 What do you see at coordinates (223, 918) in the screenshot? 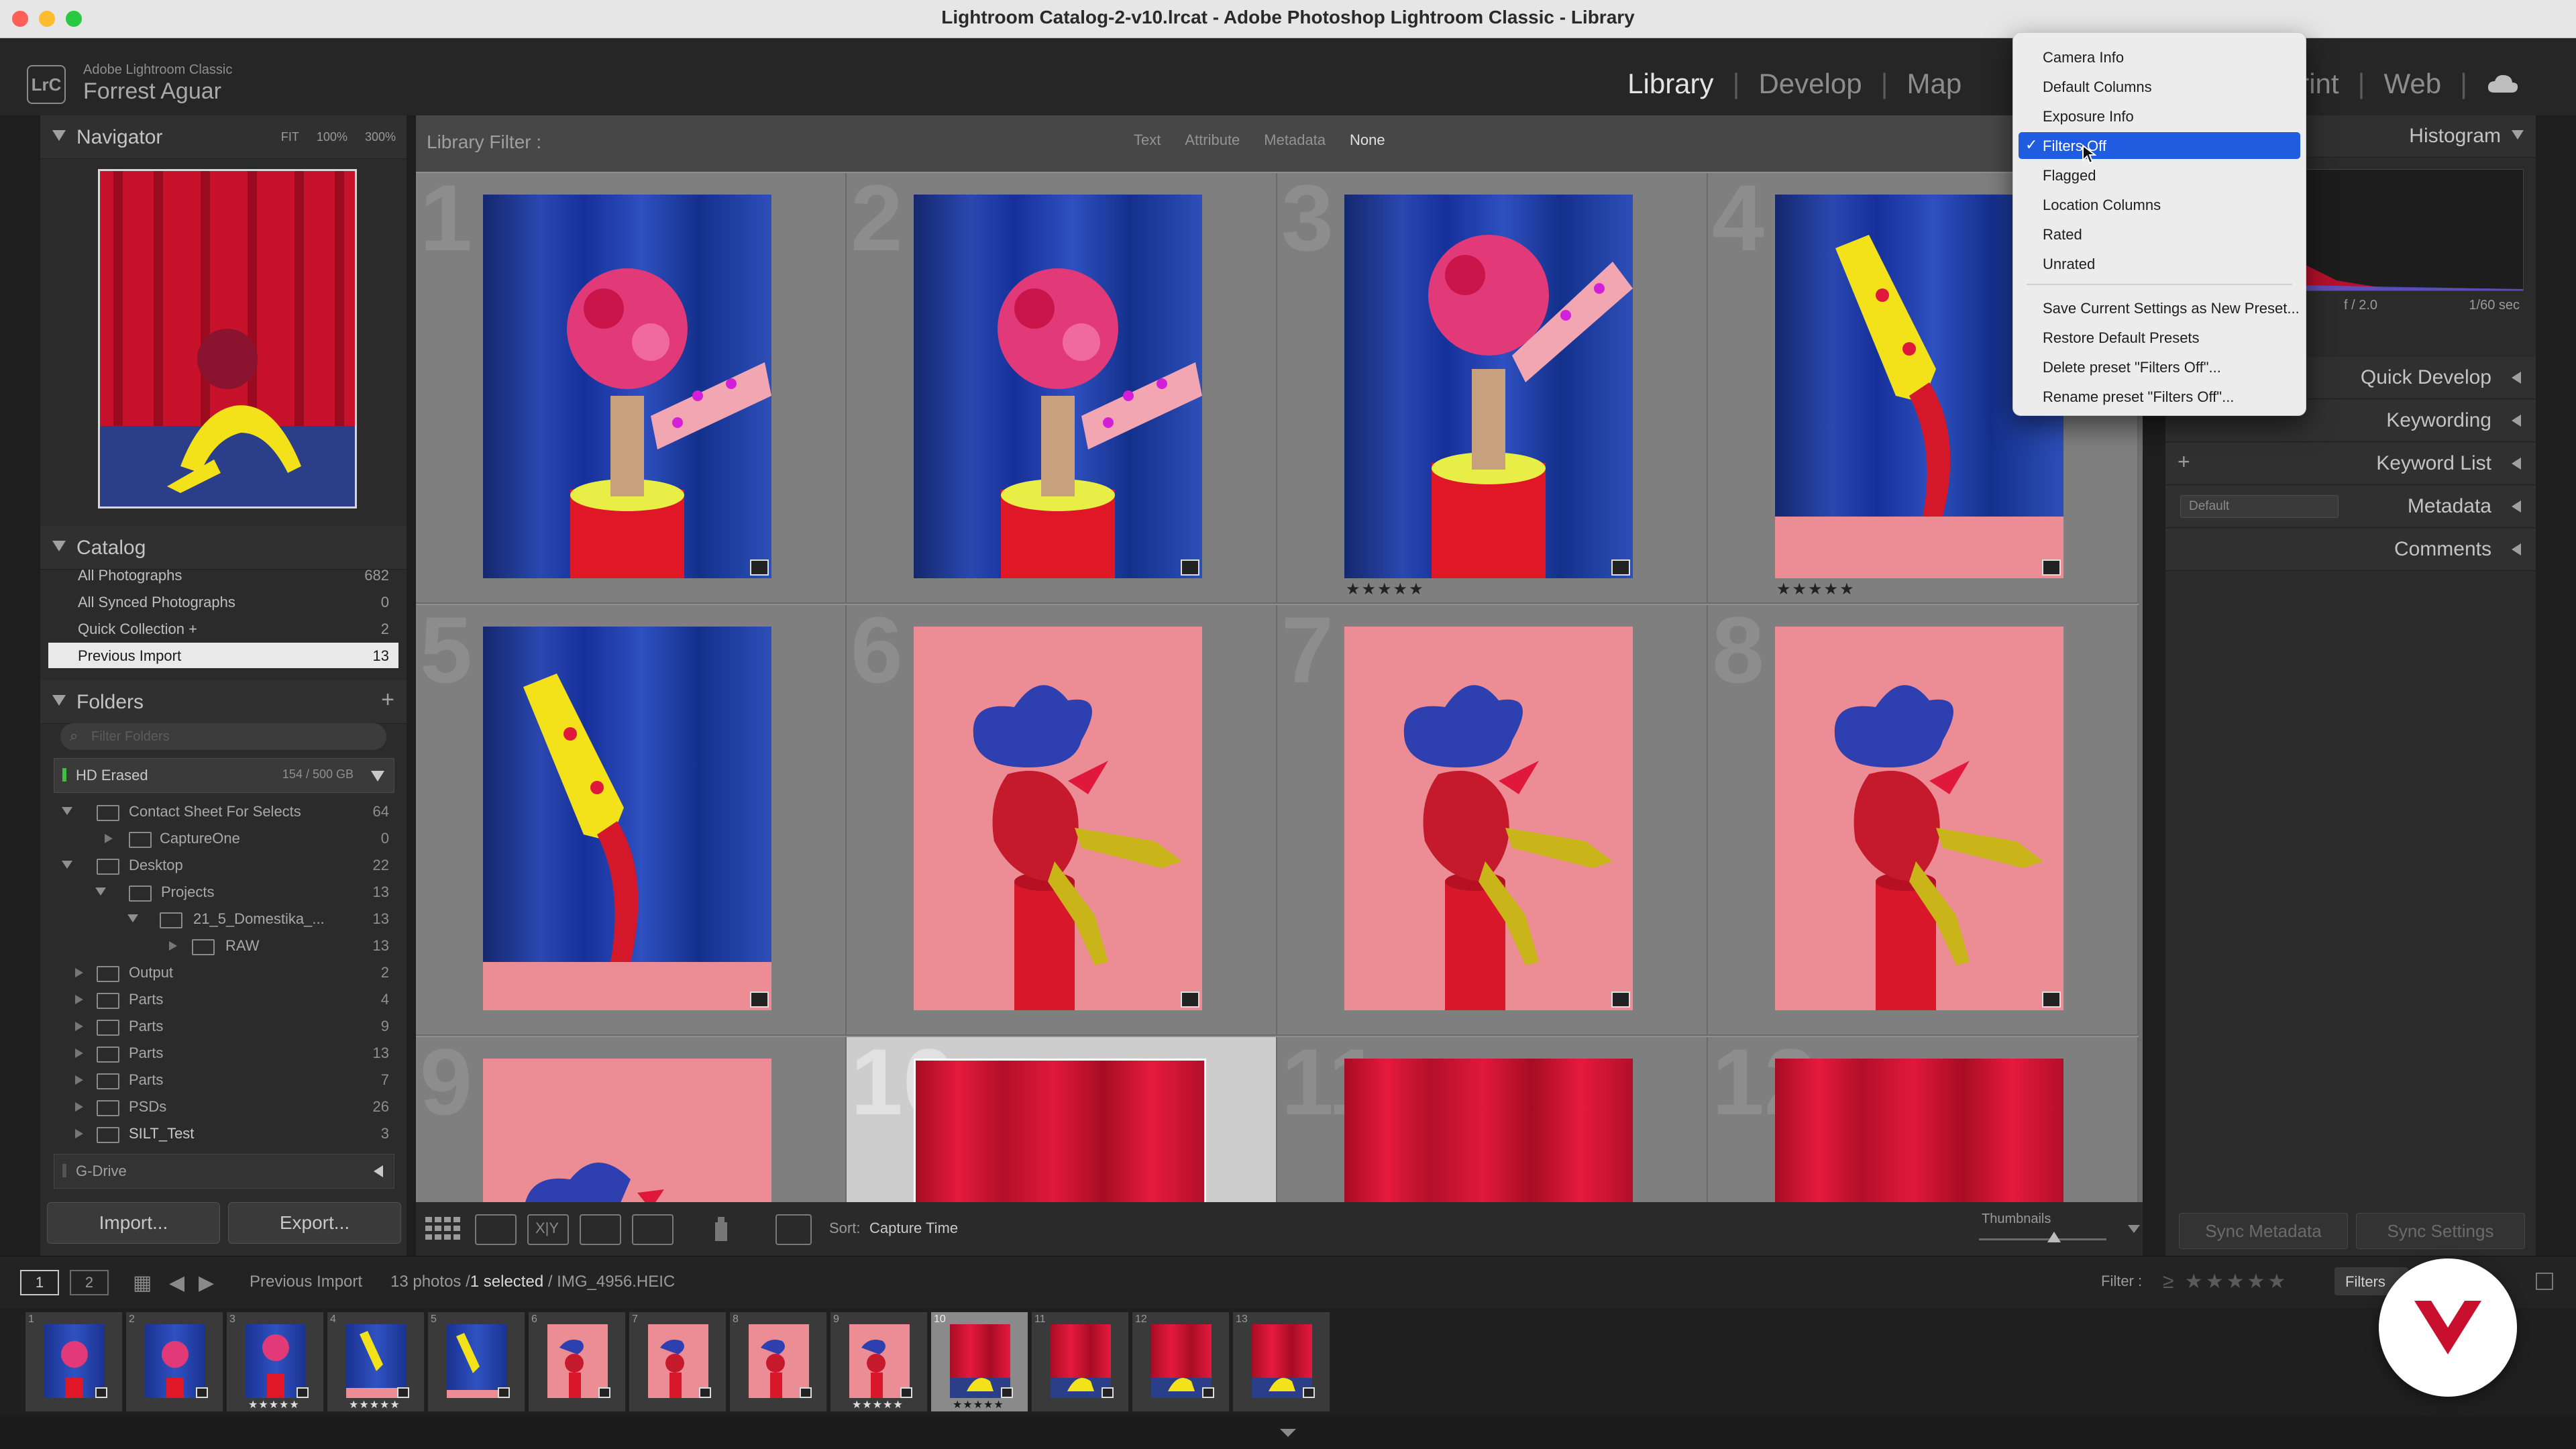
I see `folder-domestika: 21_5_Domestika_... 13` at bounding box center [223, 918].